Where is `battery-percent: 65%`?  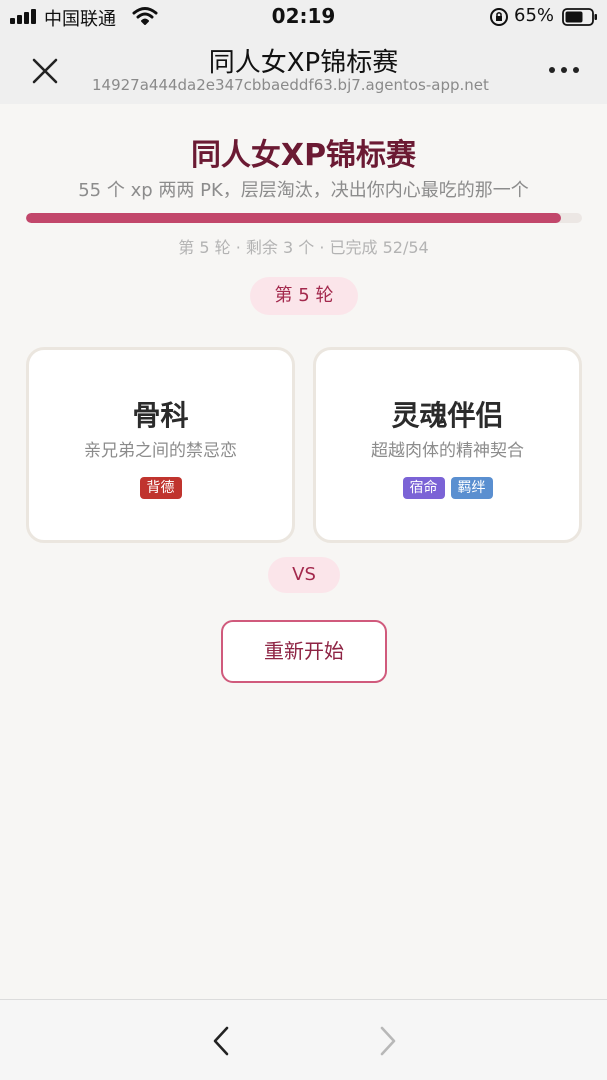
battery-percent: 65% is located at coordinates (534, 15).